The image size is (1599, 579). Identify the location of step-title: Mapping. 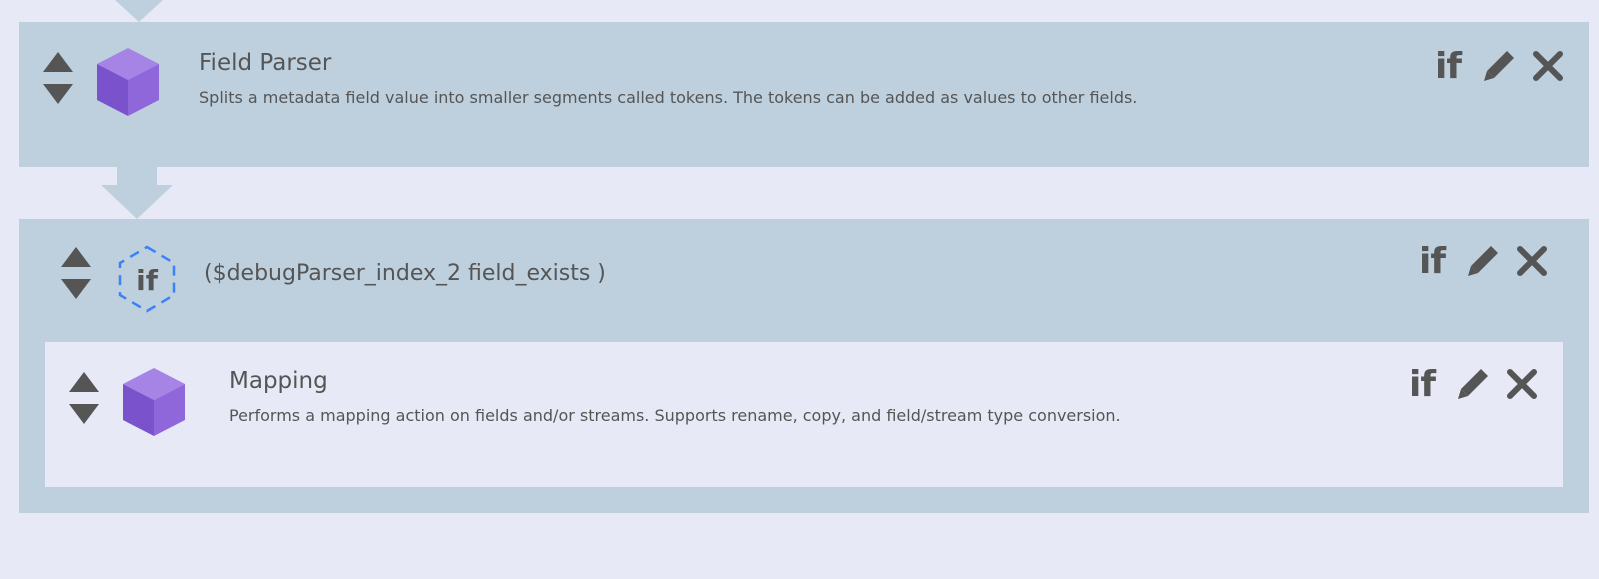
(278, 381).